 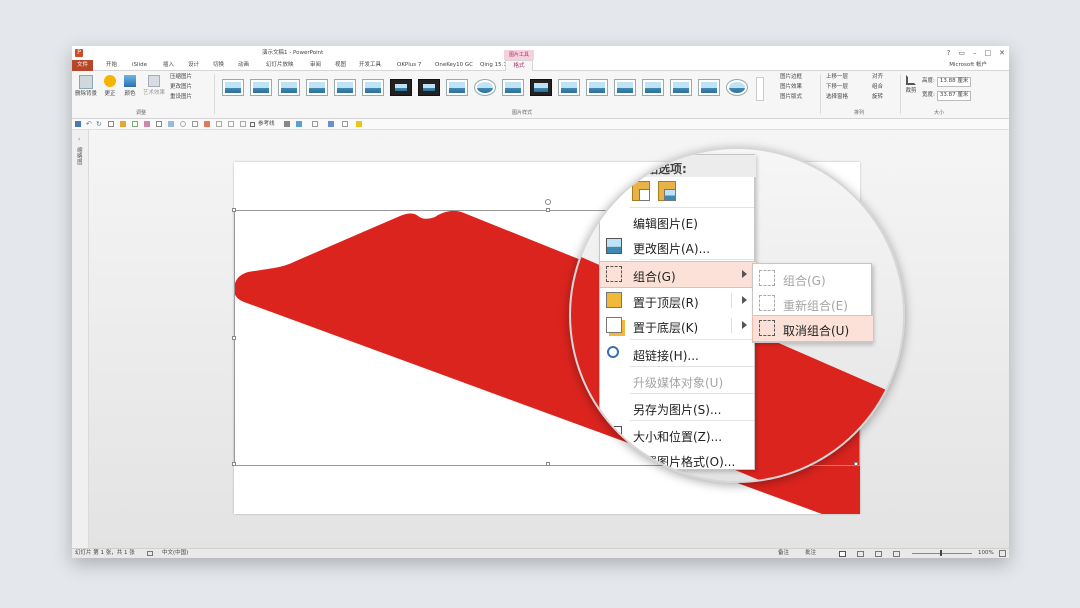 I want to click on new-slide-icon, so click(x=111, y=124).